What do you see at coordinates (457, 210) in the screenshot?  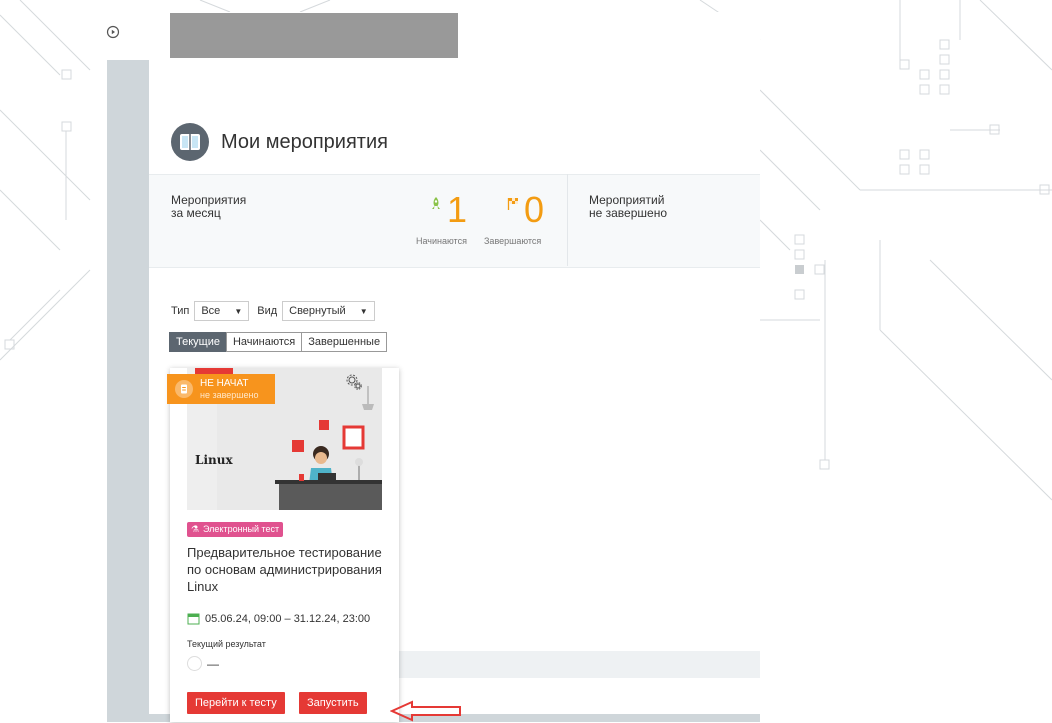 I see `starting-count: 1` at bounding box center [457, 210].